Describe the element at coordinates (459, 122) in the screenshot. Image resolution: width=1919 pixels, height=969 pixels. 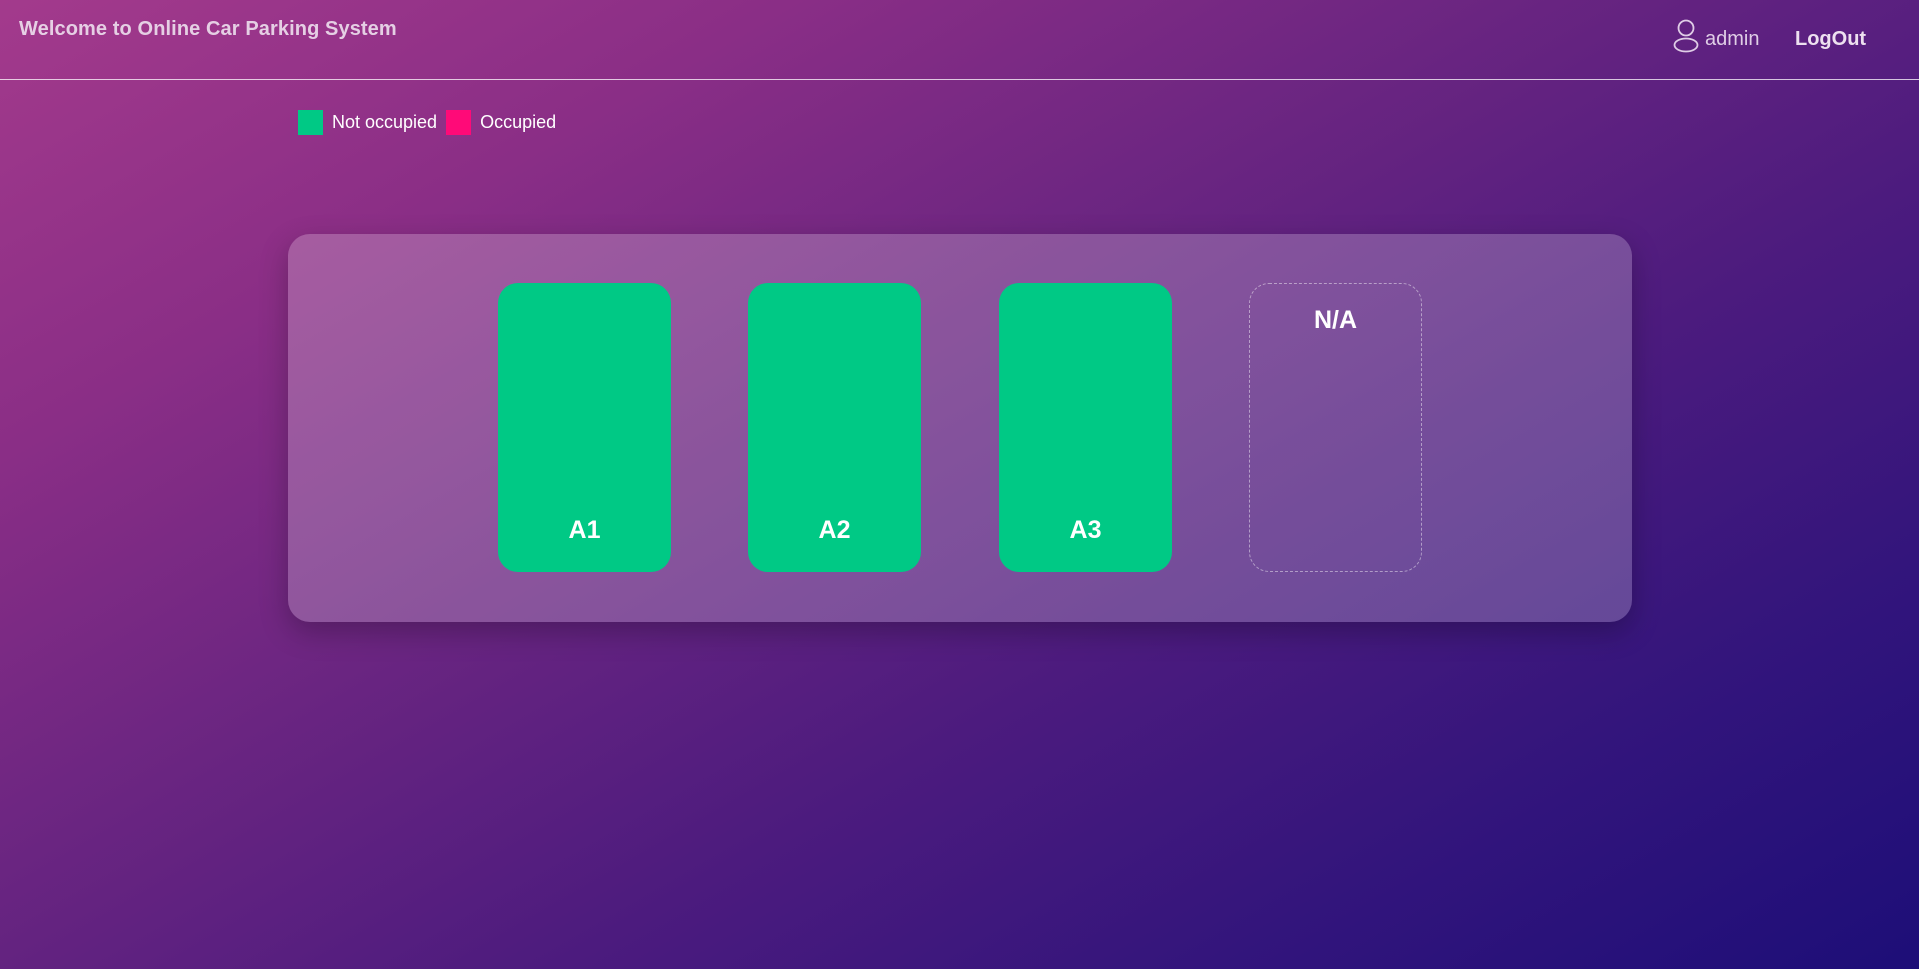
I see `legend-swatch-occupied` at that location.